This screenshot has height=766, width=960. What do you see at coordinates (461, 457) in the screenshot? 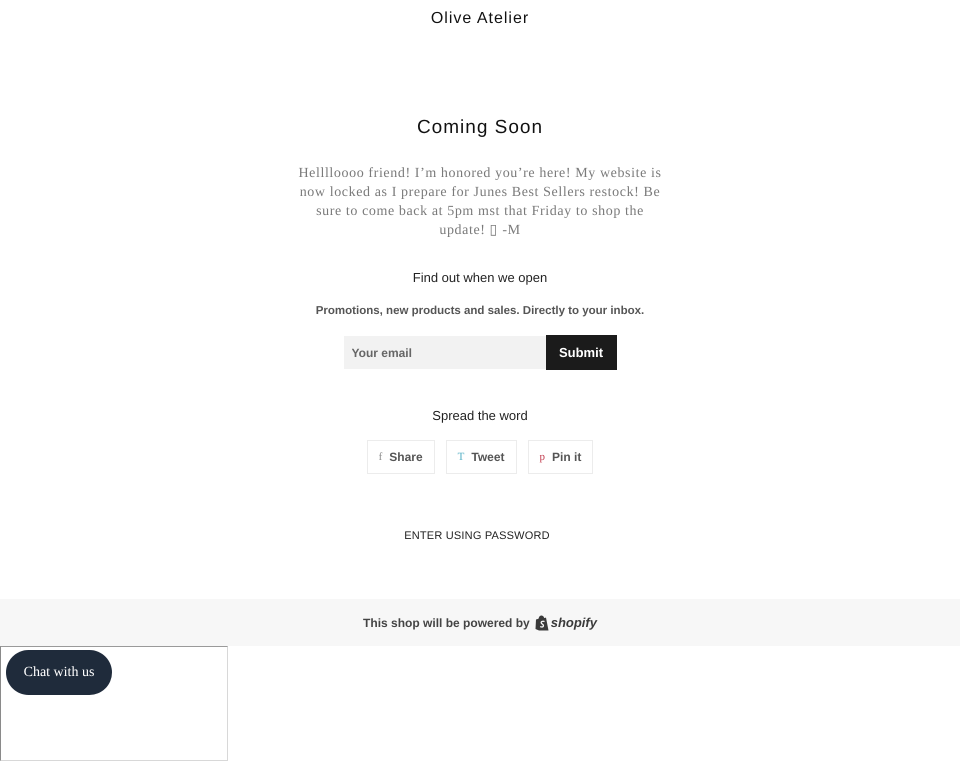
I see `letter-icon: T` at bounding box center [461, 457].